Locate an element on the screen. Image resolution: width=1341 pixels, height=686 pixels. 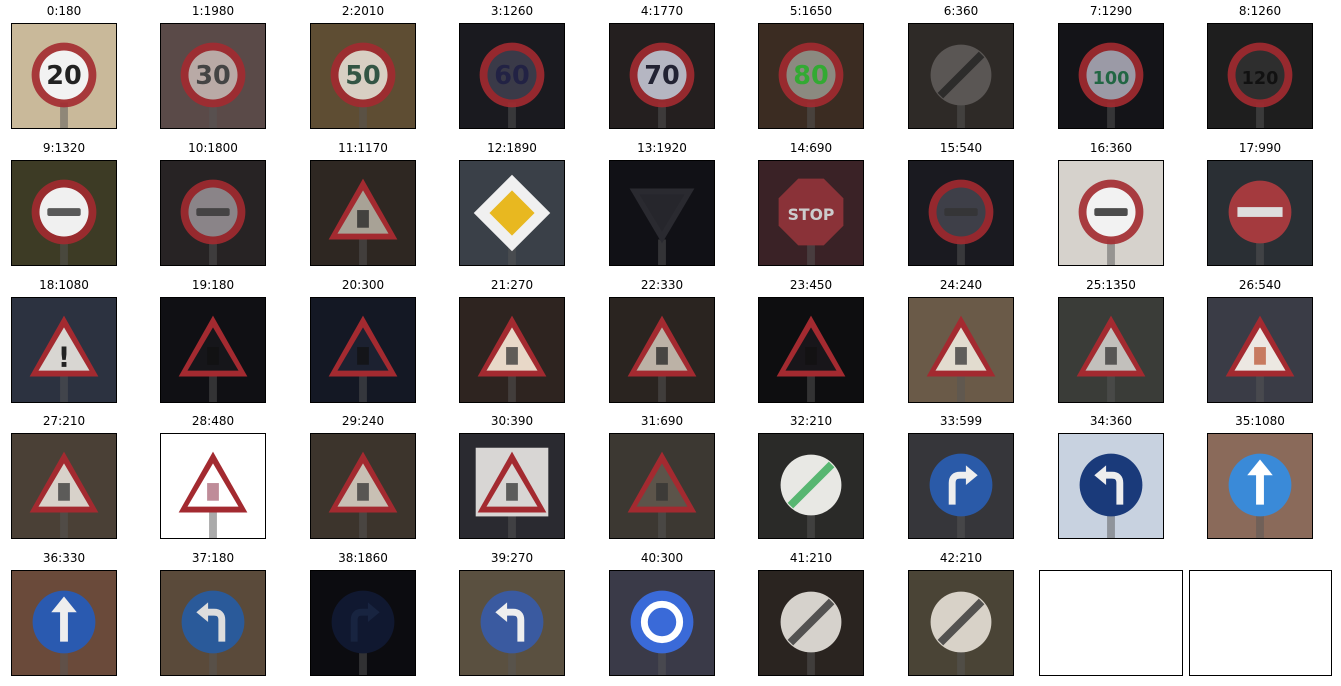
sign-cell: 10:1800 is located at coordinates (213, 203).